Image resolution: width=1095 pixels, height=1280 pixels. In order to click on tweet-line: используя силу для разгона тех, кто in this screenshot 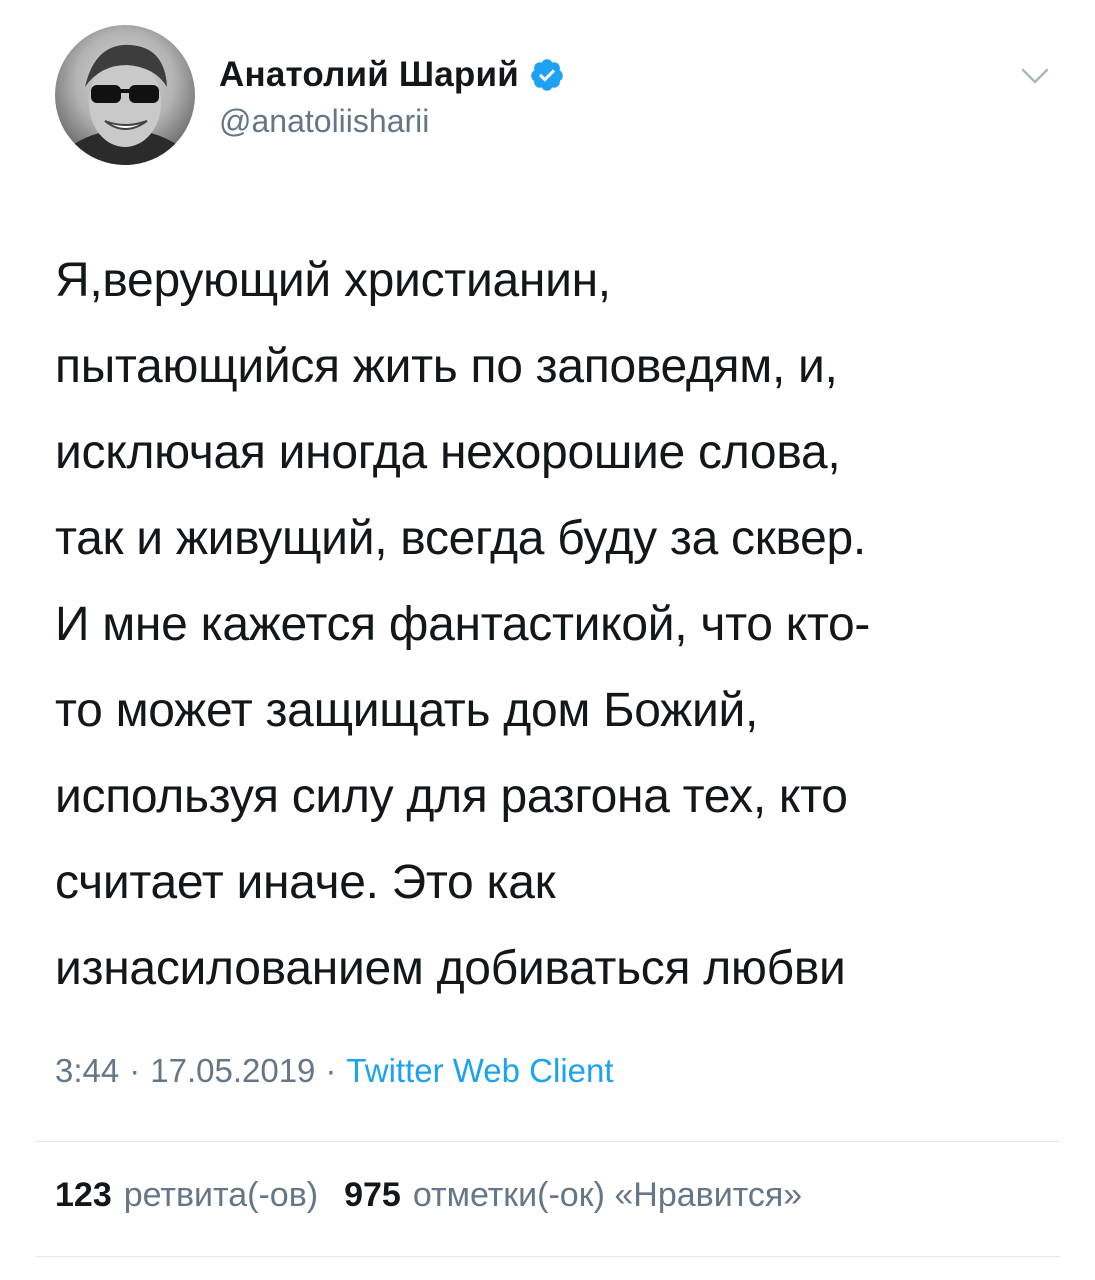, I will do `click(451, 796)`.